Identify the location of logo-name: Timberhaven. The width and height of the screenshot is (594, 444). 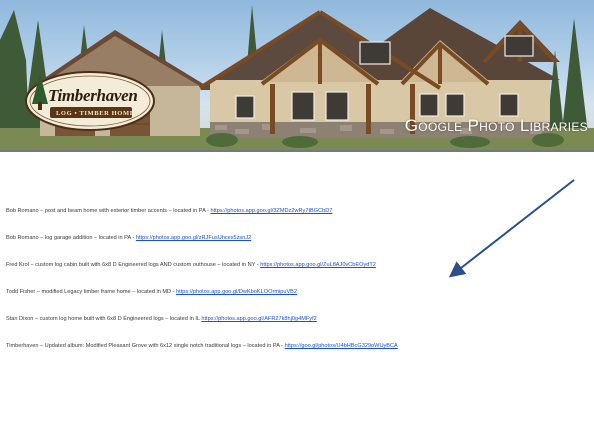
(93, 95).